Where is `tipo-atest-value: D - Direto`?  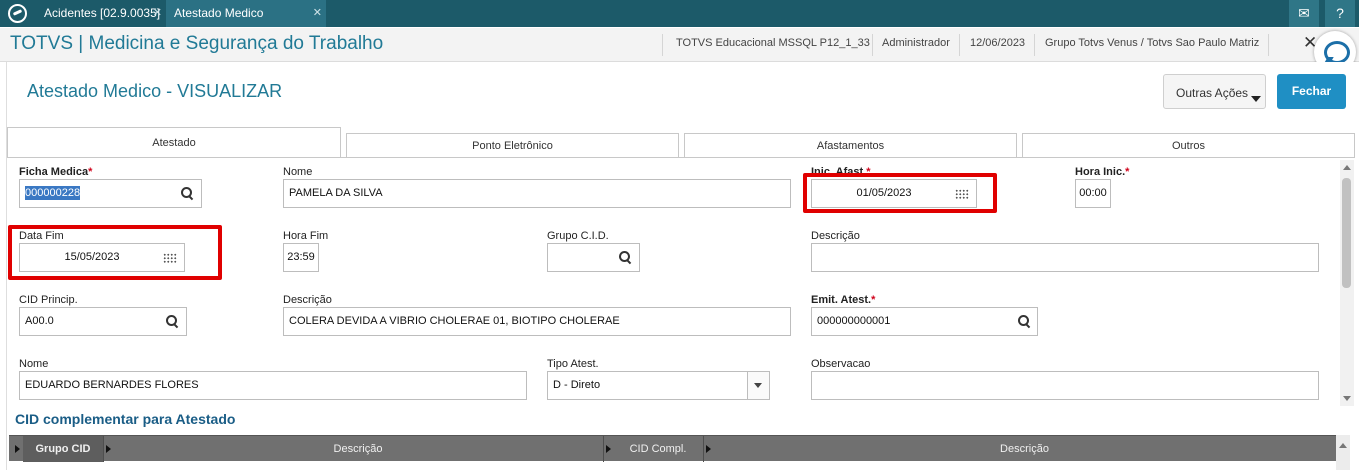 tipo-atest-value: D - Direto is located at coordinates (577, 385).